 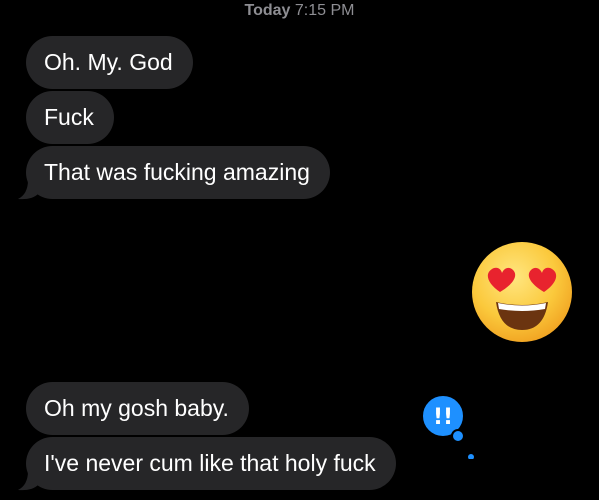 I want to click on message-text: Oh. My. God, so click(x=108, y=62).